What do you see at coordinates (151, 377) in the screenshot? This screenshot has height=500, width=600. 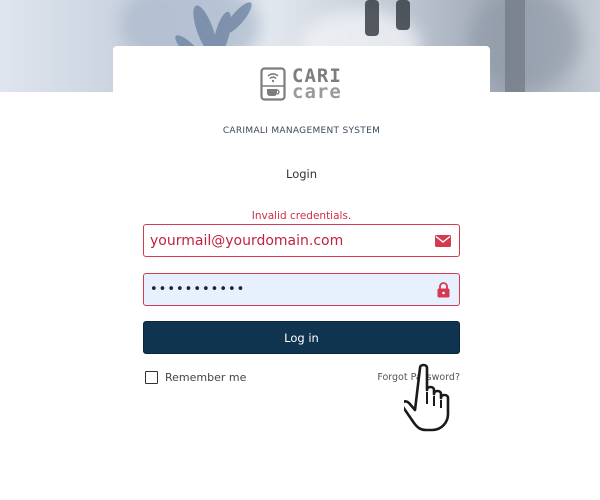 I see `remember-me-checkbox` at bounding box center [151, 377].